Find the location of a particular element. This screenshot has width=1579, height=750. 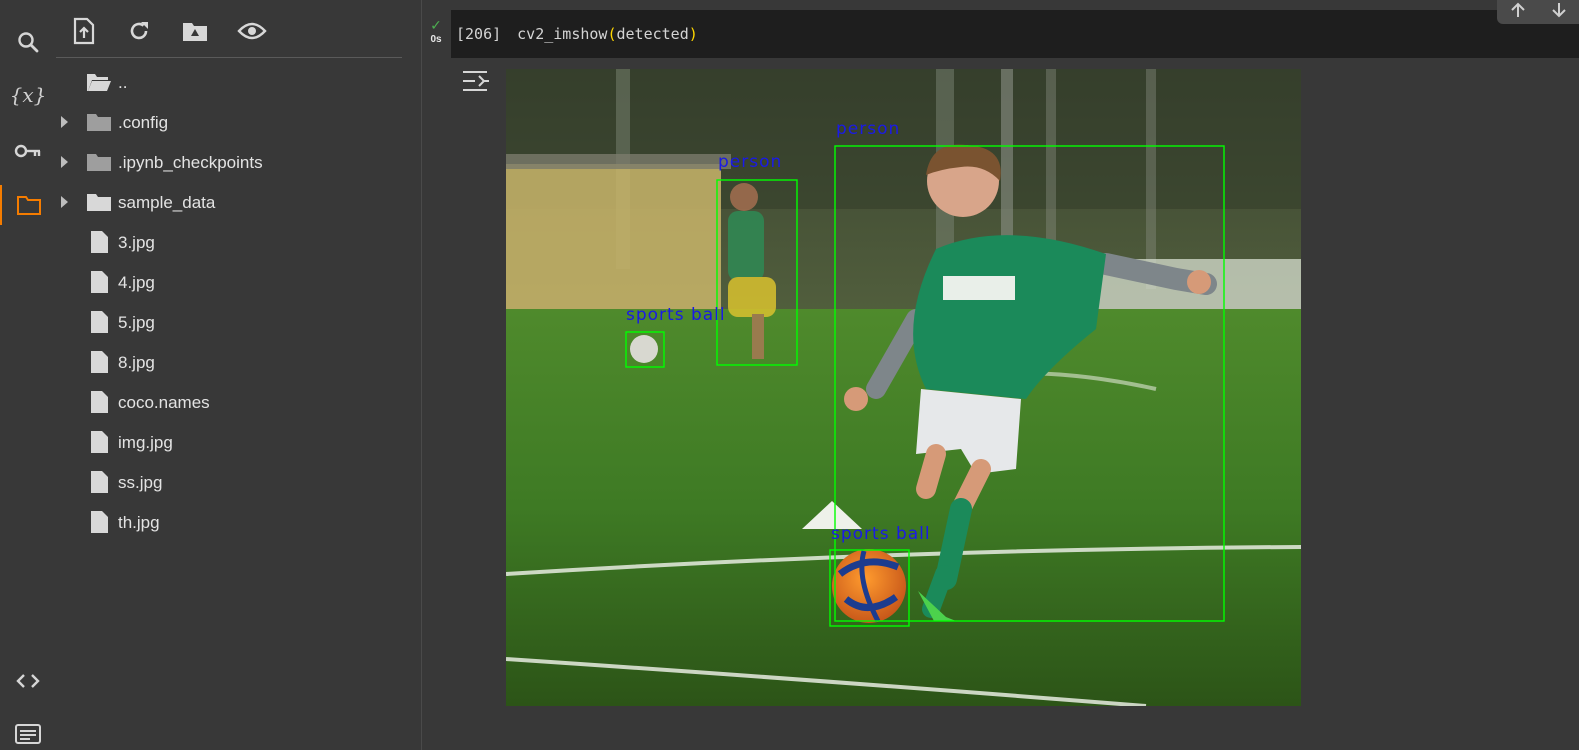

tree-item-file: 3.jpg is located at coordinates (229, 242).